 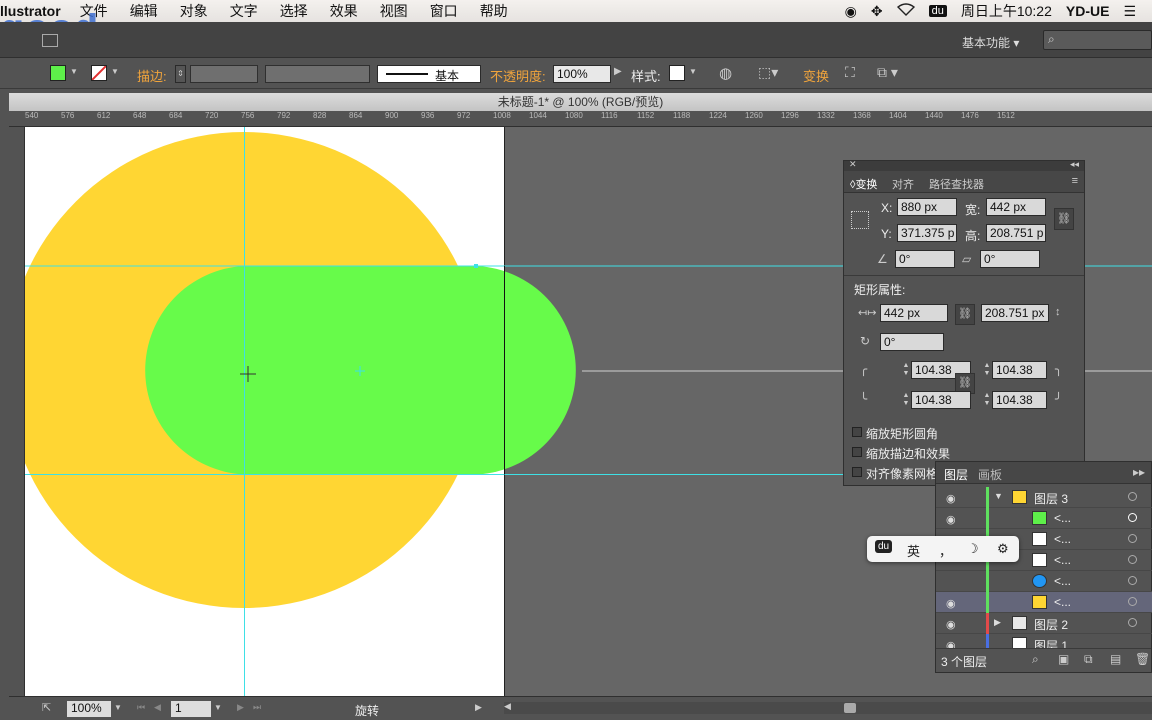 What do you see at coordinates (945, 550) in the screenshot?
I see `ime-punctuation-toggle: ，` at bounding box center [945, 550].